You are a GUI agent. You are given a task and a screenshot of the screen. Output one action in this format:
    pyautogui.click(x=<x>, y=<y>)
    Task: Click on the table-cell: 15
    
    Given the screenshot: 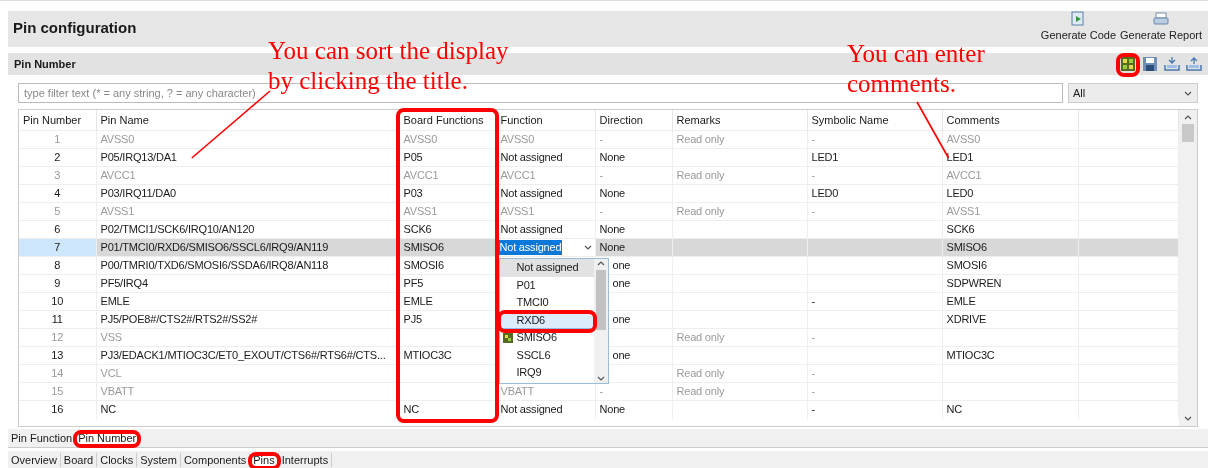 What is the action you would take?
    pyautogui.click(x=57, y=391)
    